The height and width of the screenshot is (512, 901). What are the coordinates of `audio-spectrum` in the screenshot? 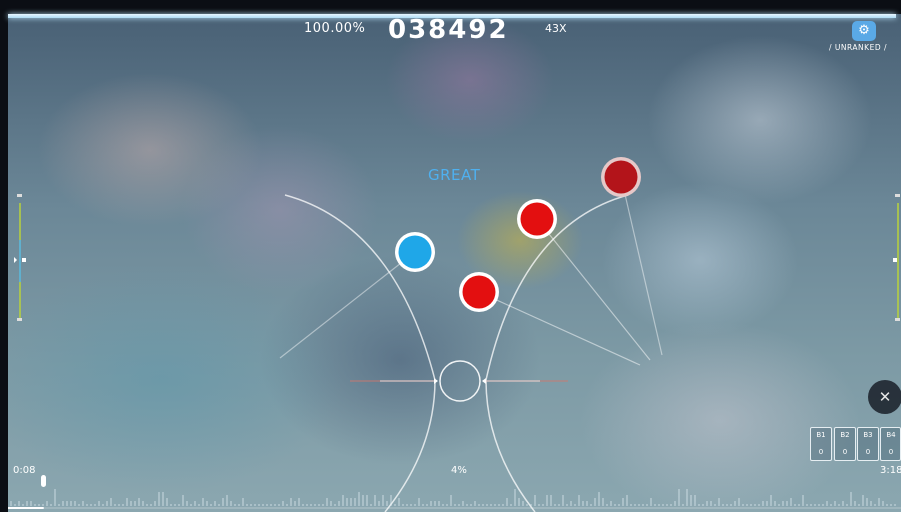 It's located at (453, 497).